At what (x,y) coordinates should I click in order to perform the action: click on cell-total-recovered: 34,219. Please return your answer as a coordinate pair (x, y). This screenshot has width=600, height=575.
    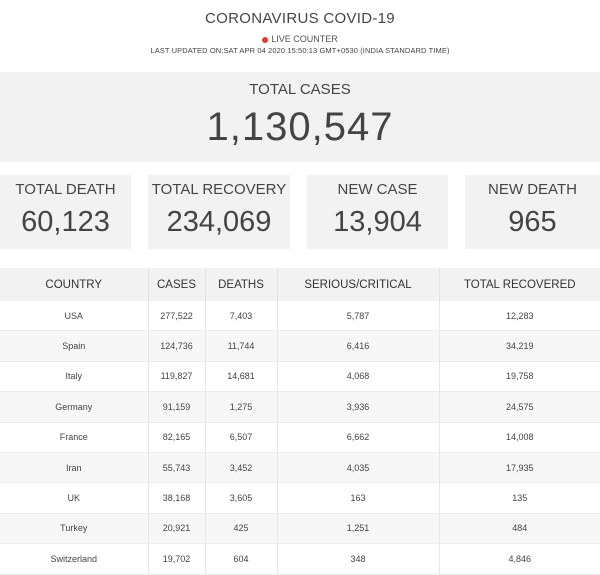
    Looking at the image, I should click on (519, 346).